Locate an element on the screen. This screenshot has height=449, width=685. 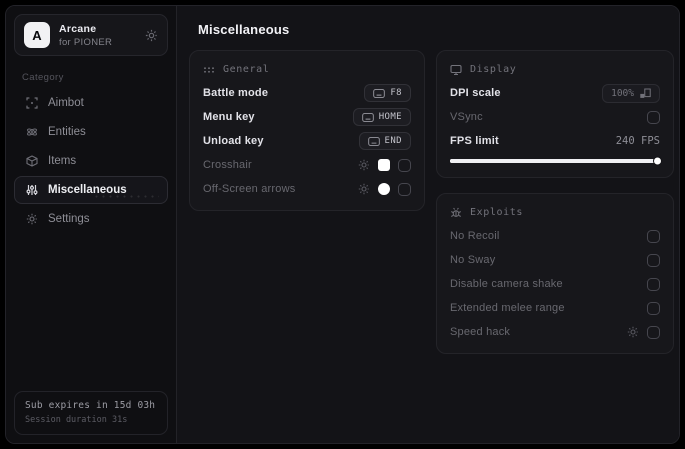
category-label: Category is located at coordinates (43, 77).